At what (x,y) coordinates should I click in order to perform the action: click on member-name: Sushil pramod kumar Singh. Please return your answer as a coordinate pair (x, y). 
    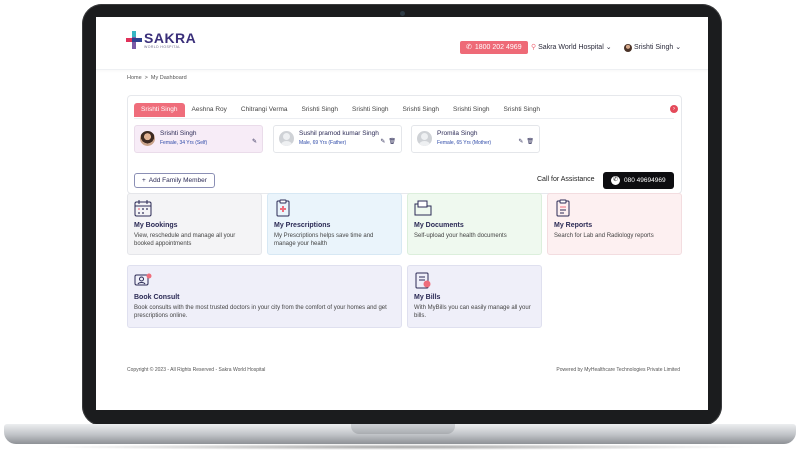
    Looking at the image, I should click on (339, 133).